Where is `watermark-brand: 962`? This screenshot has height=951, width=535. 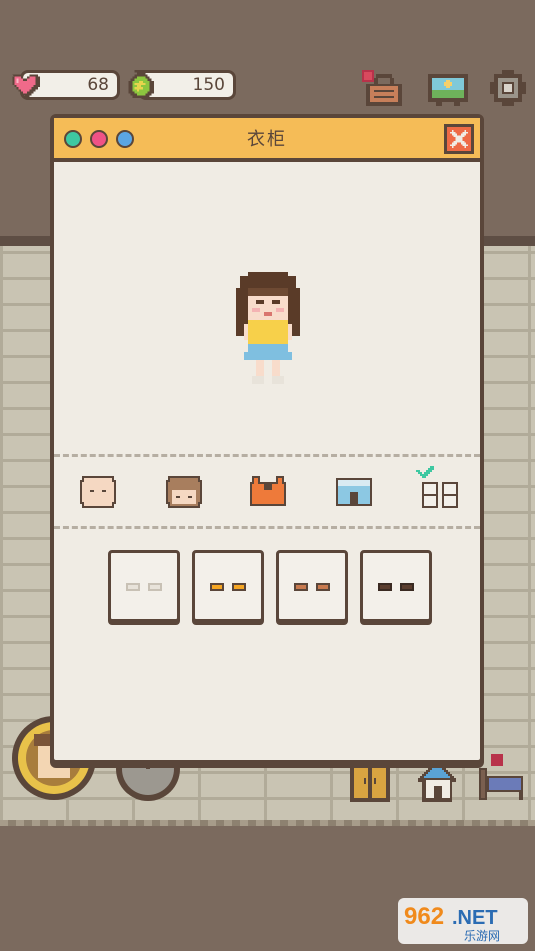 watermark-brand: 962 is located at coordinates (424, 916).